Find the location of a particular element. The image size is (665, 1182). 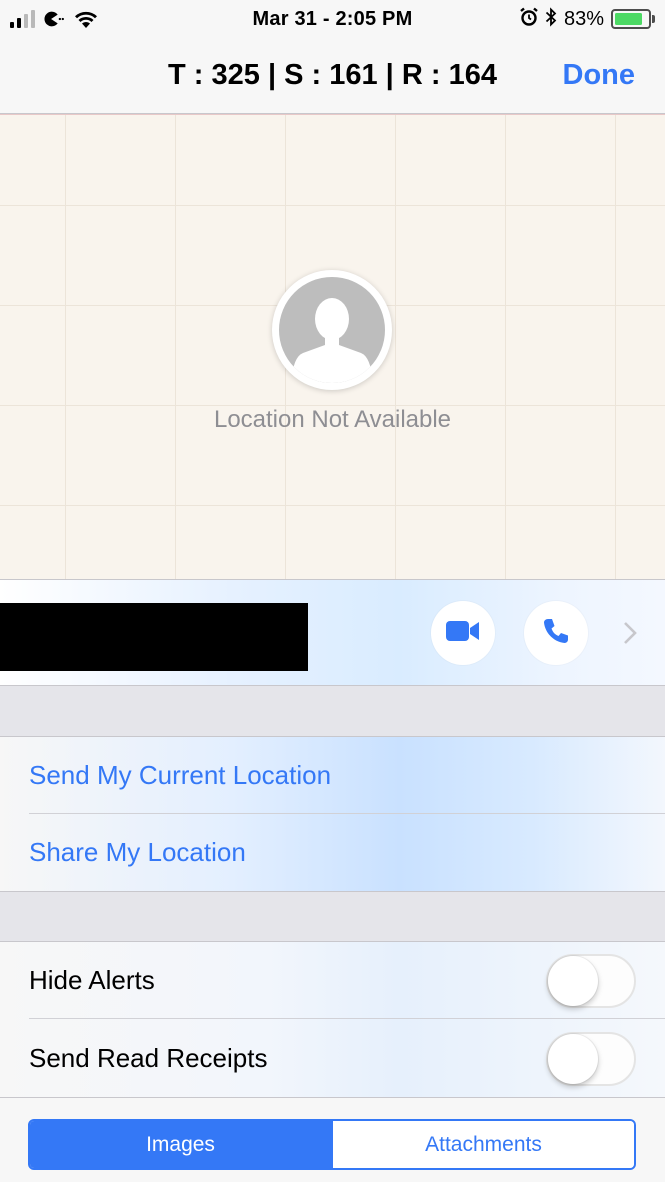

phone-icon is located at coordinates (556, 633).